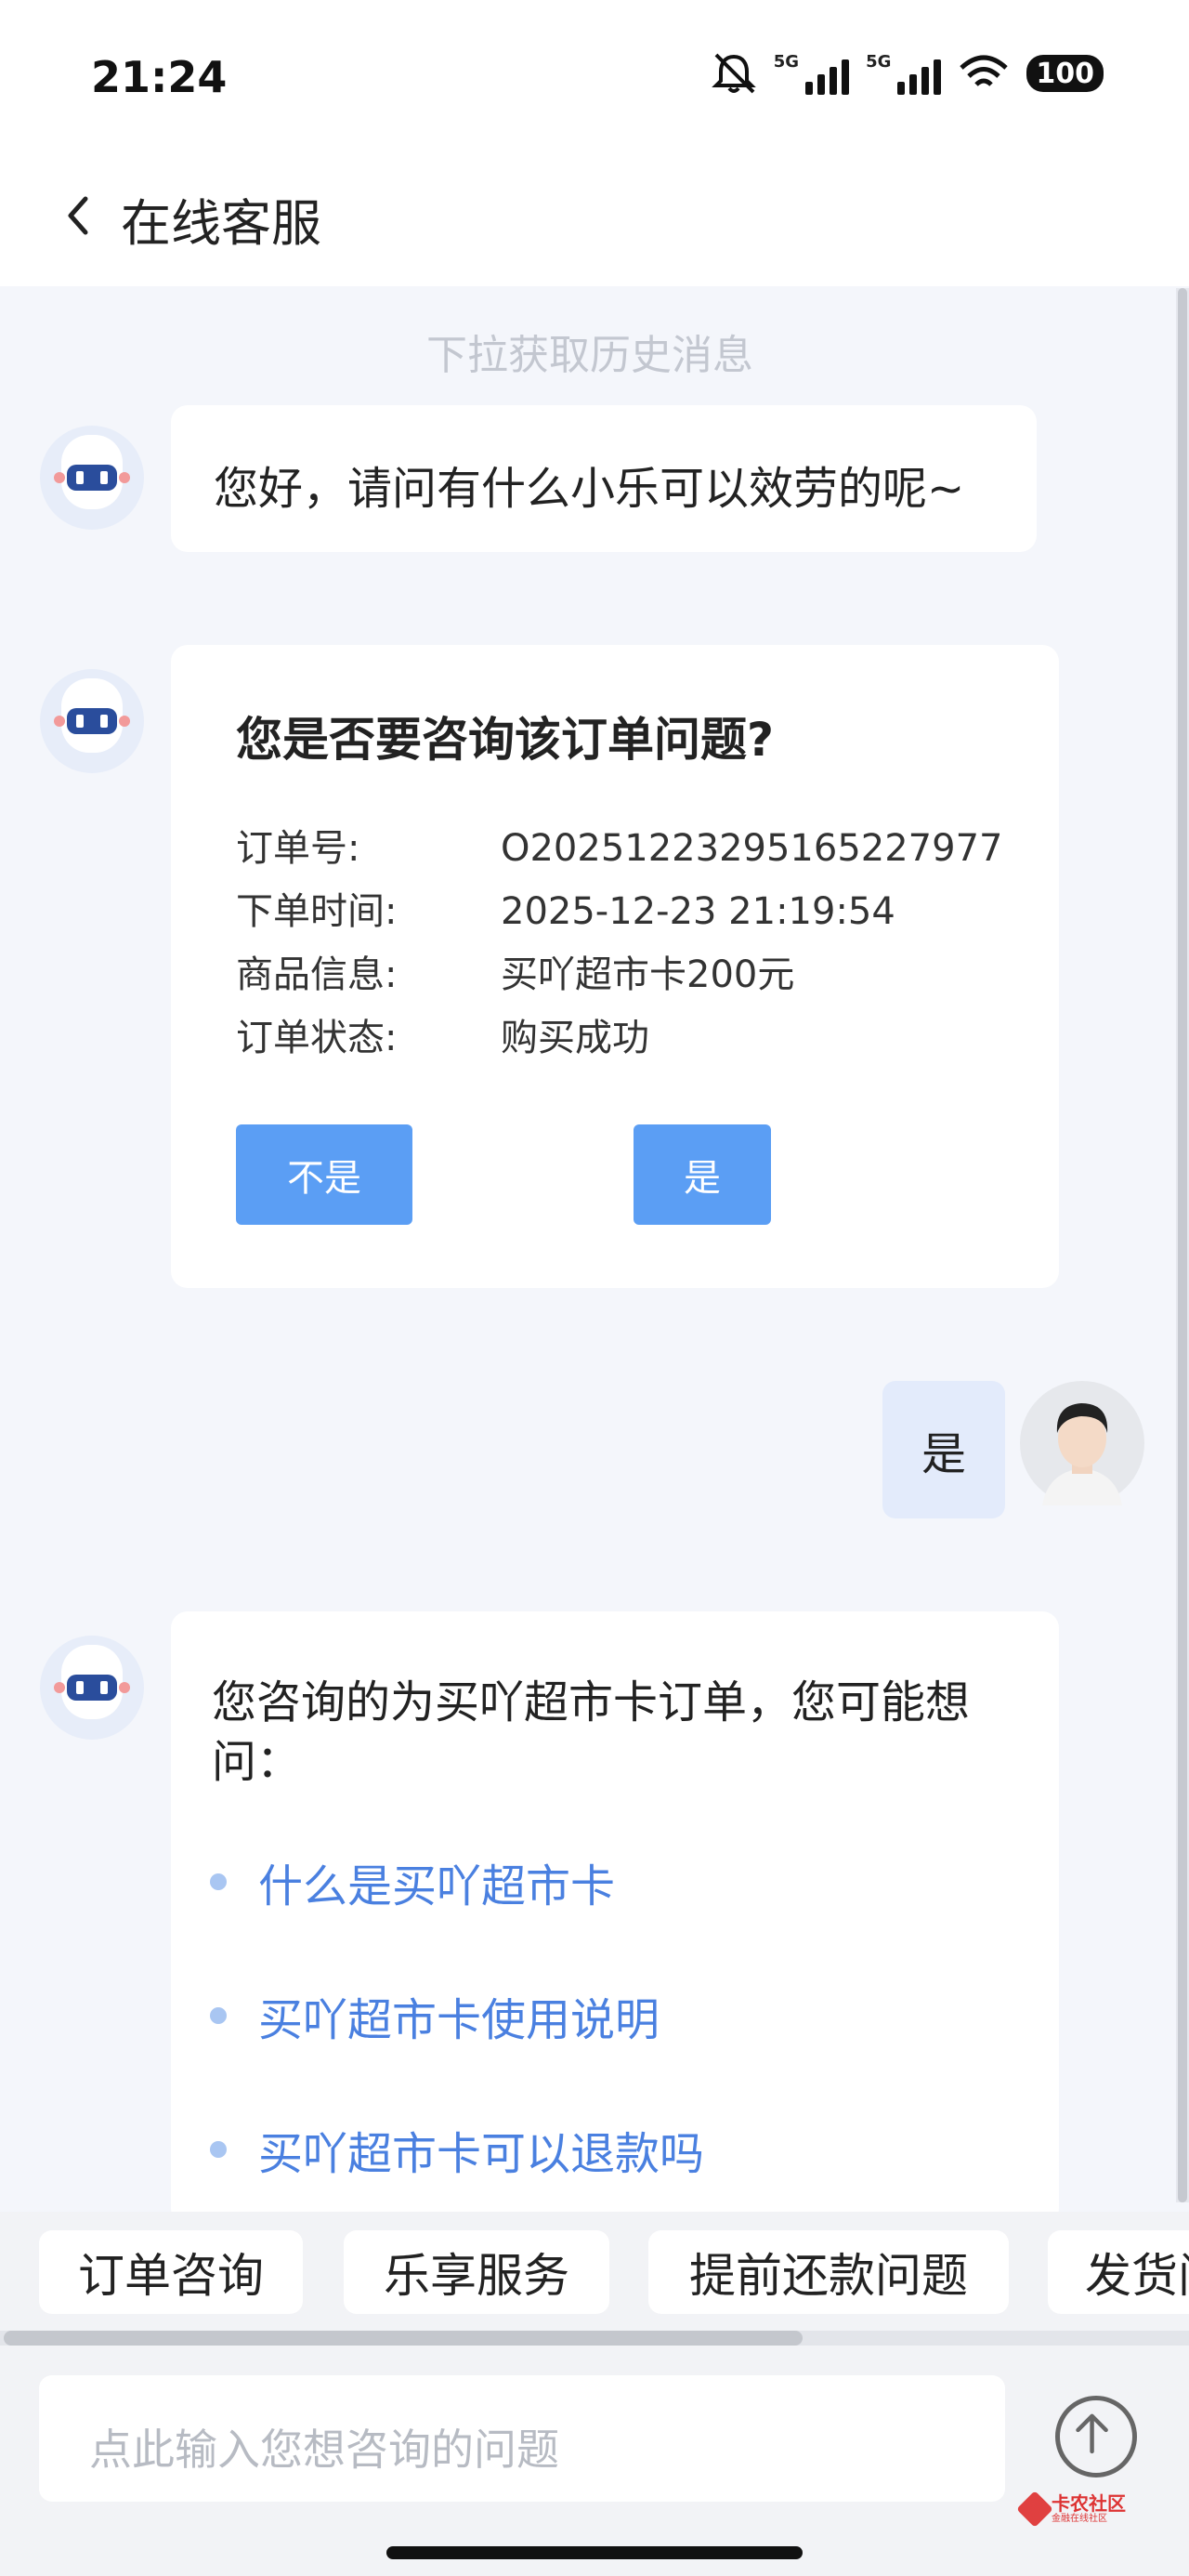 The image size is (1189, 2576). Describe the element at coordinates (317, 1038) in the screenshot. I see `order-status-label: 订单状态:` at that location.